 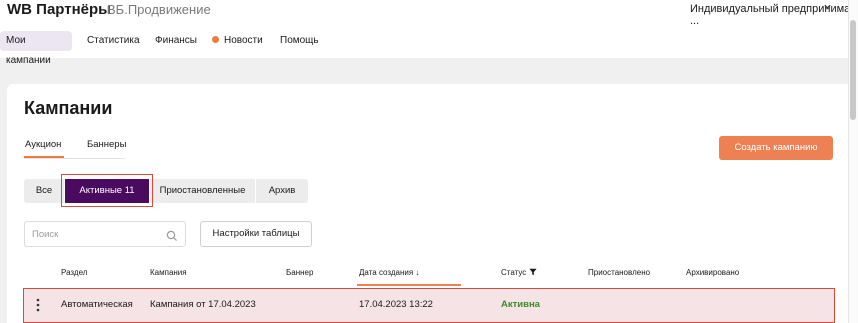 I want to click on brand-logo: WB Партнёры, so click(x=59, y=9).